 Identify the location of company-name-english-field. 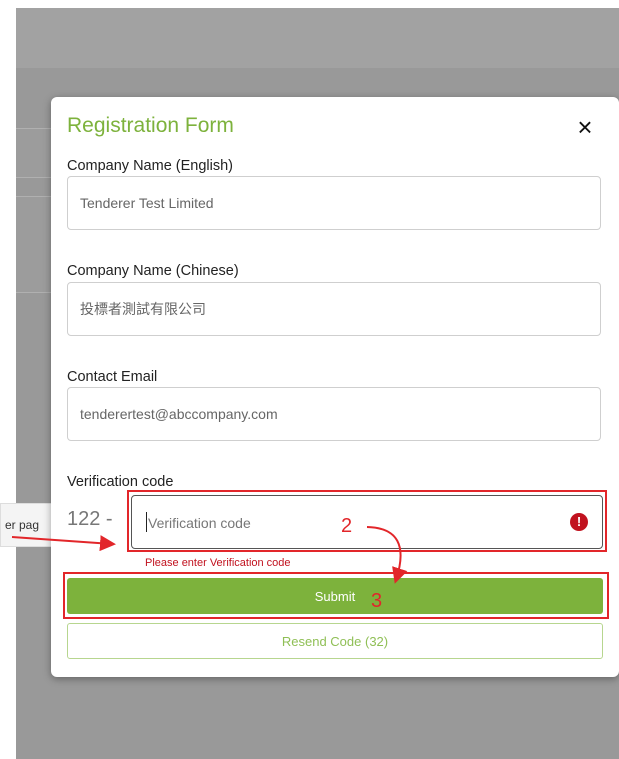
(334, 203).